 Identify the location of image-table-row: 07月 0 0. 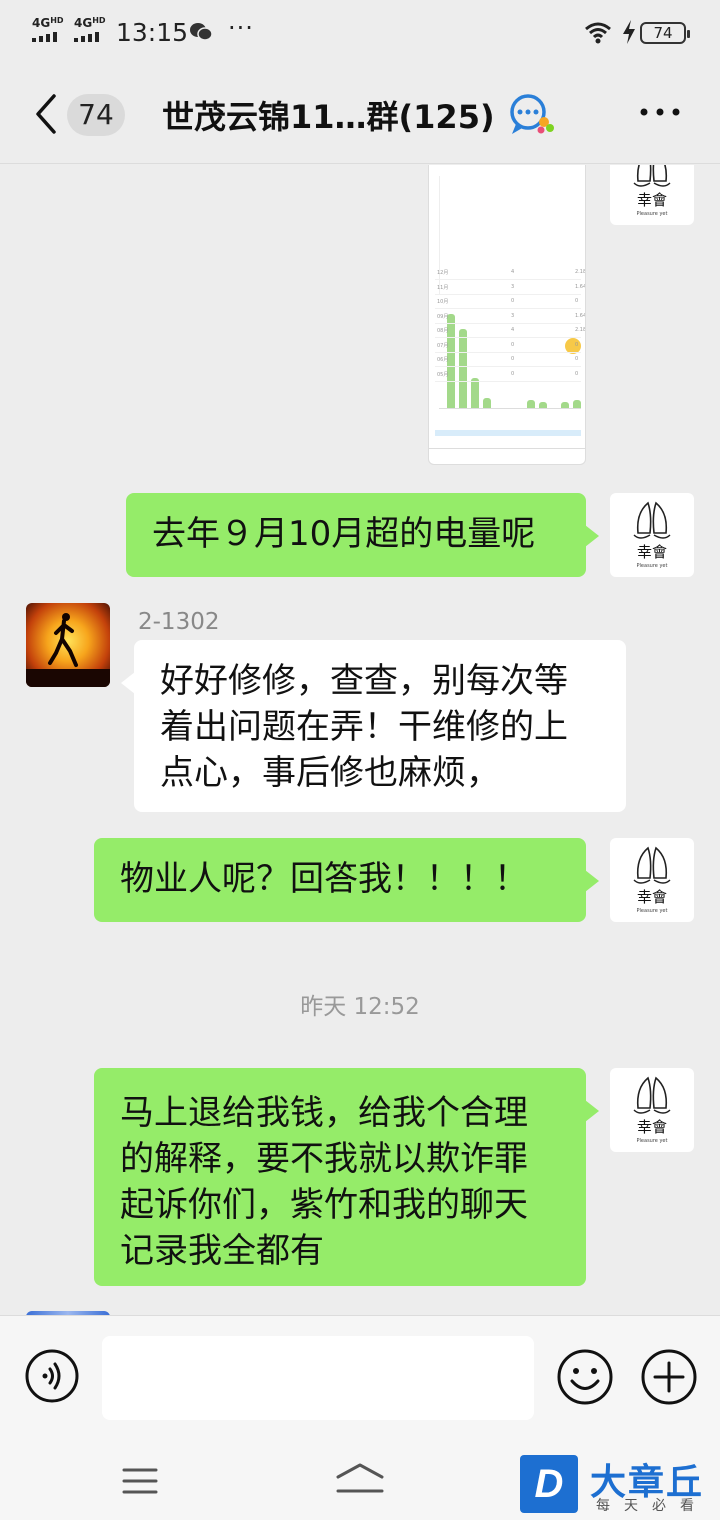
(508, 346).